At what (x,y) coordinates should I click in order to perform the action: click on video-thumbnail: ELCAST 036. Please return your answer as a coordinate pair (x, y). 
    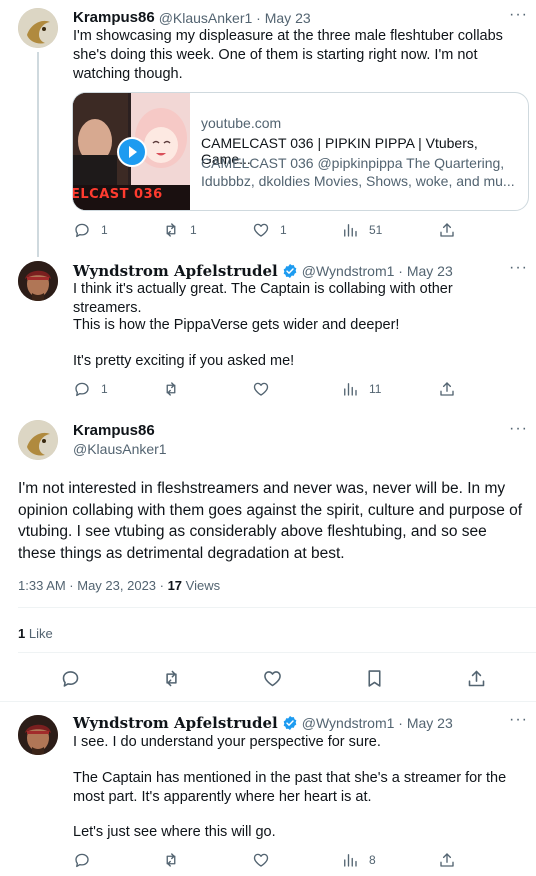
    Looking at the image, I should click on (131, 151).